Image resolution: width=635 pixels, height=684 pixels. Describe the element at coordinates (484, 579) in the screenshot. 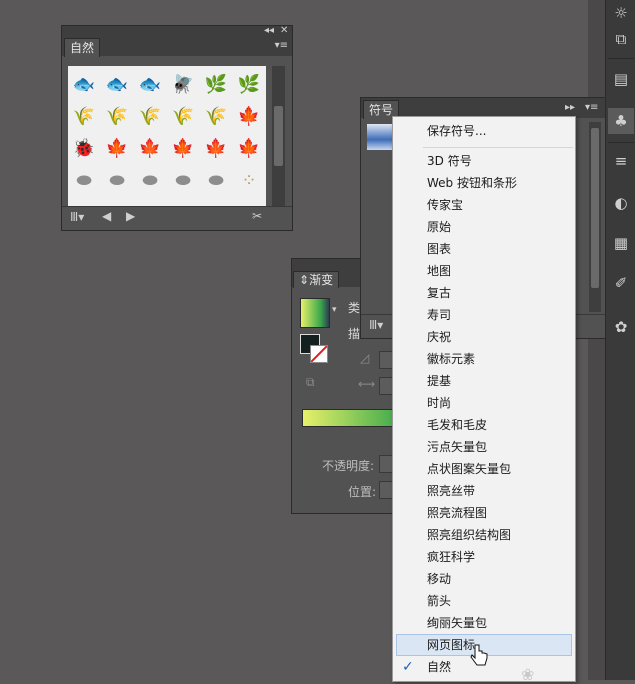

I see `menu-item: 移动` at that location.